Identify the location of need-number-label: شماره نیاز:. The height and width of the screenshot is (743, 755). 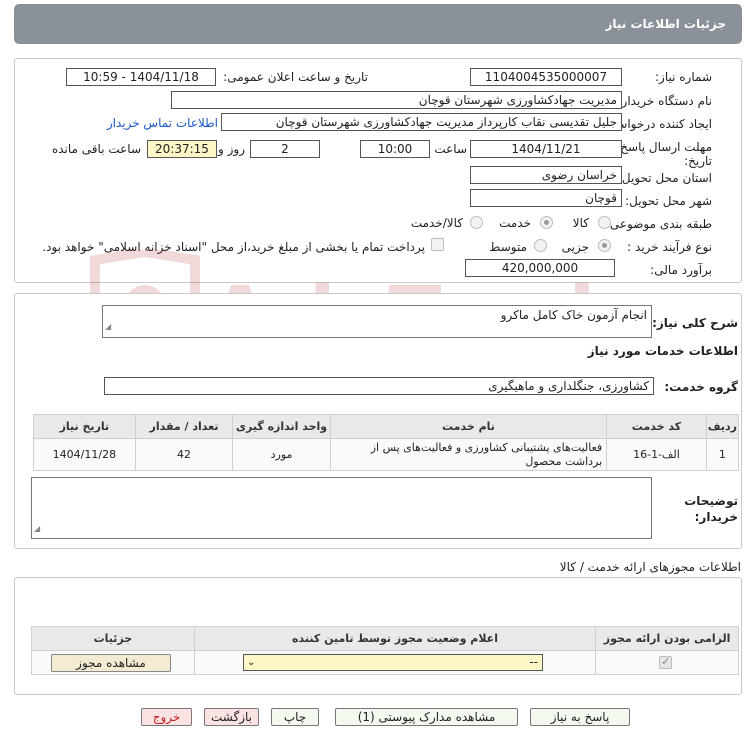
(683, 77).